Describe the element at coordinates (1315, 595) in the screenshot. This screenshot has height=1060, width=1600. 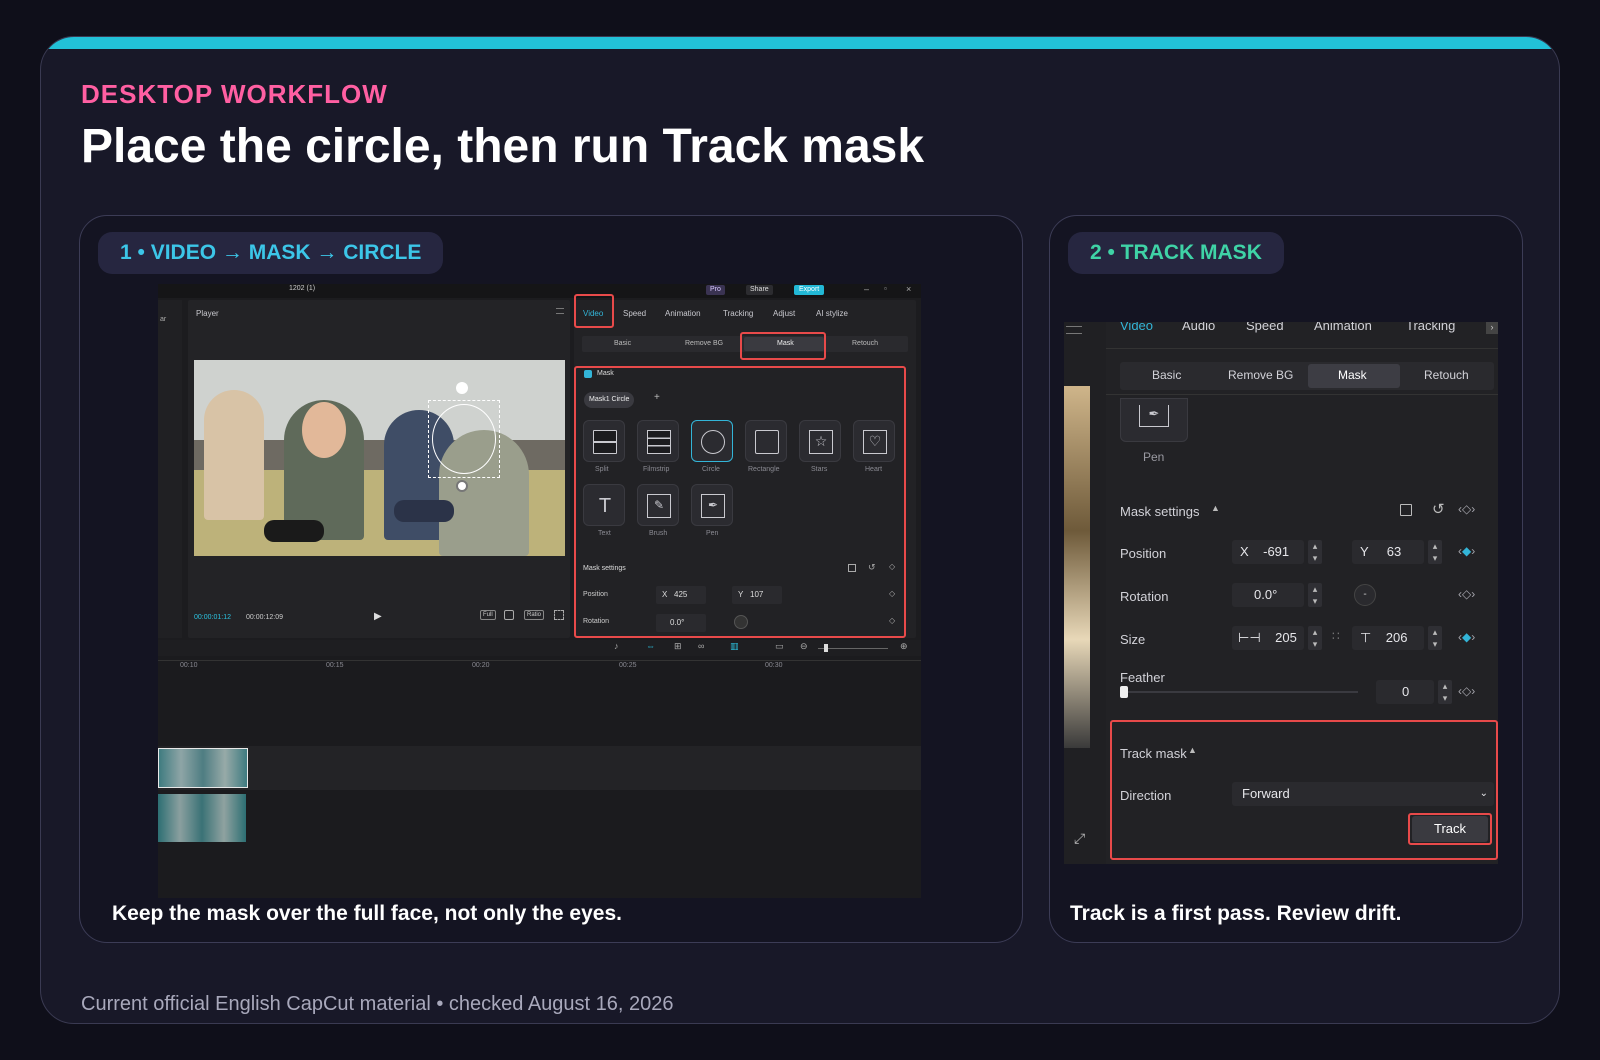
I see `rotation-stepper: ▴ ▾` at that location.